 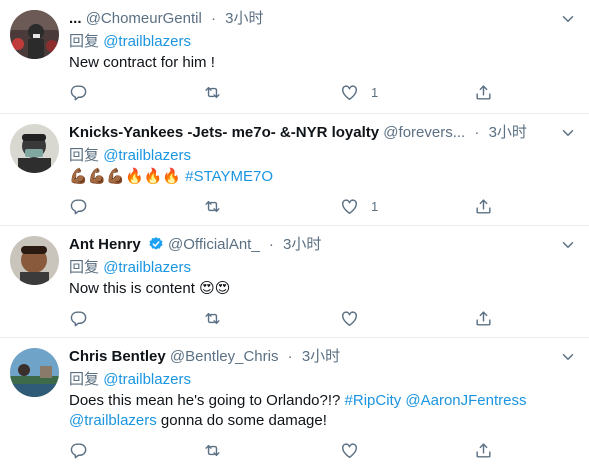 I want to click on tweet-text: Now this is content 😍😍, so click(x=149, y=289).